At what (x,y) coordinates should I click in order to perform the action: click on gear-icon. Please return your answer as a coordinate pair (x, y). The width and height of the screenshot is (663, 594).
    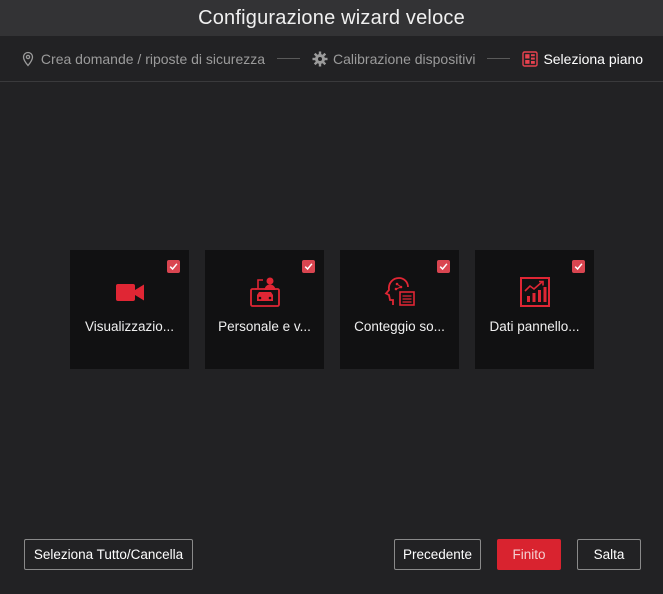
    Looking at the image, I should click on (320, 59).